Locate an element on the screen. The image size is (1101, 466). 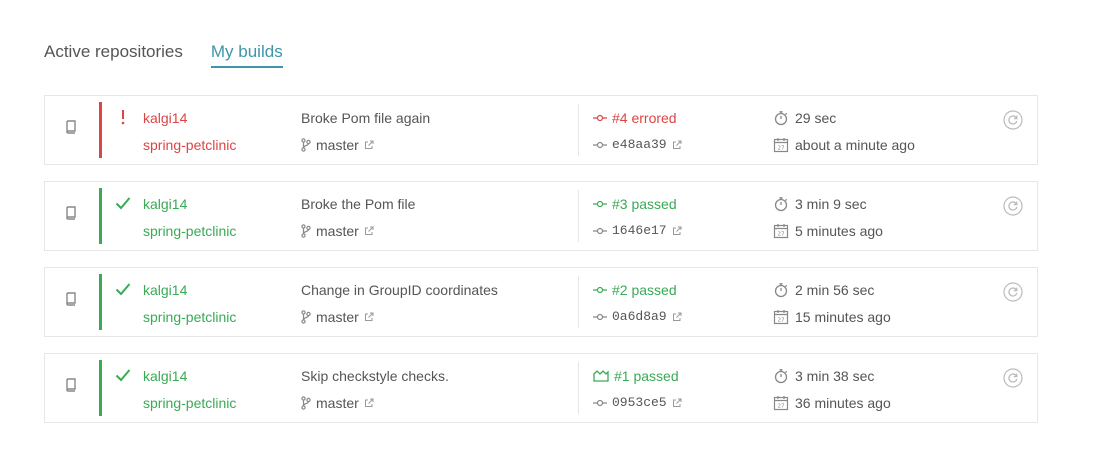
duration: 29 sec is located at coordinates (804, 118).